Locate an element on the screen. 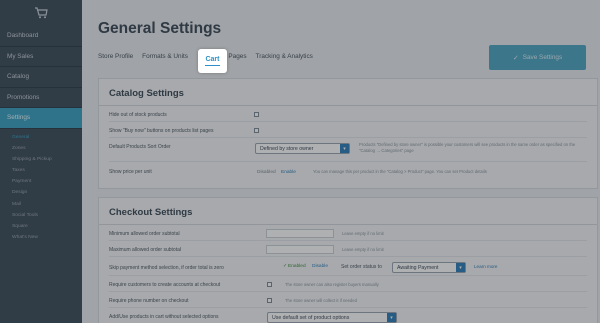  tab-cart-label: Cart is located at coordinates (212, 59).